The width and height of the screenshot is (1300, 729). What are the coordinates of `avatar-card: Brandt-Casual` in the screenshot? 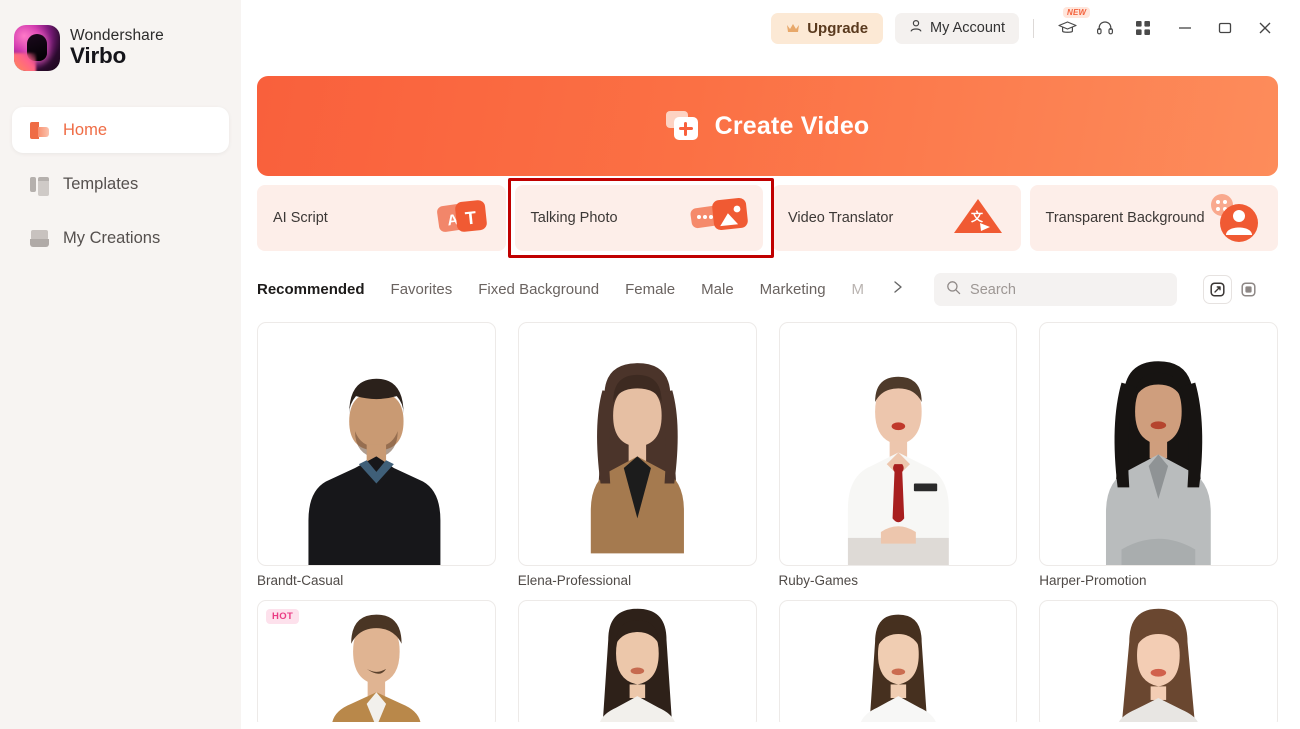 It's located at (376, 455).